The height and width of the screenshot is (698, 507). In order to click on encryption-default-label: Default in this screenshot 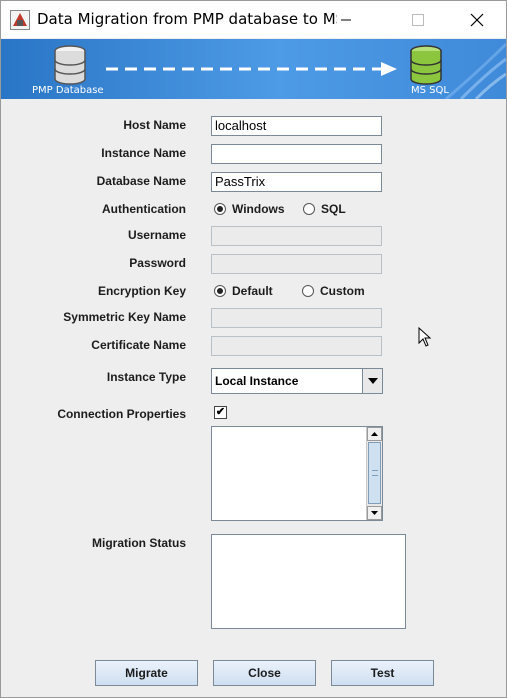, I will do `click(252, 291)`.